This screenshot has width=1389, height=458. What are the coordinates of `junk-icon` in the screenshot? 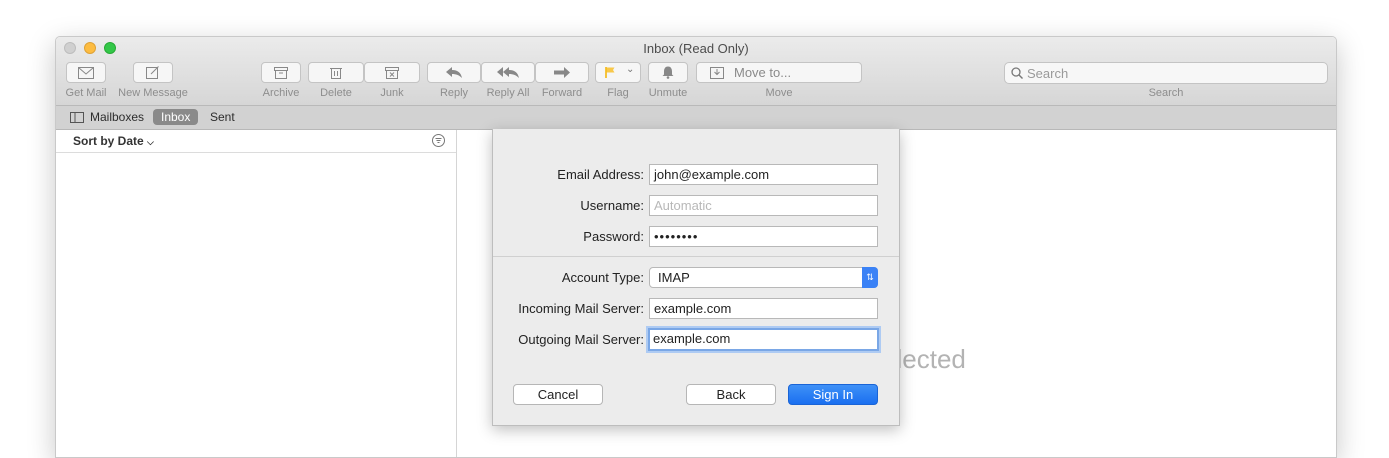 It's located at (392, 72).